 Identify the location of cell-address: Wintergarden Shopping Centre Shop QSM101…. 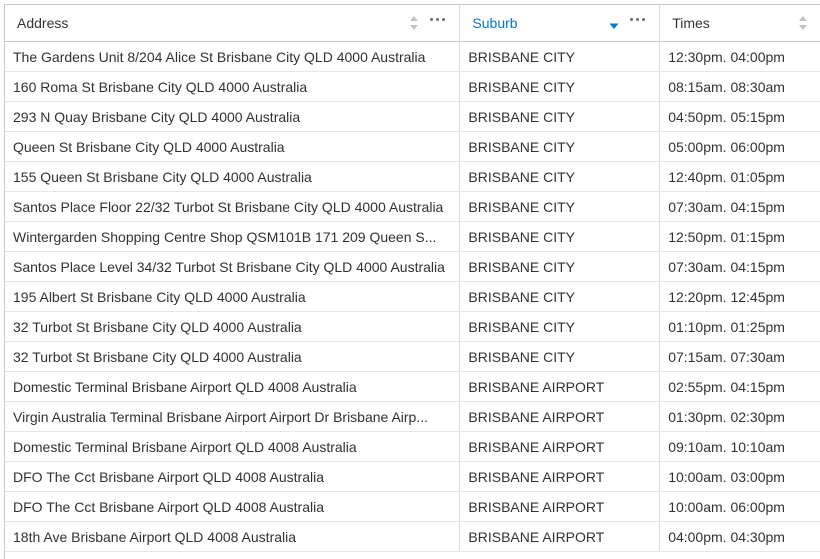
(233, 236).